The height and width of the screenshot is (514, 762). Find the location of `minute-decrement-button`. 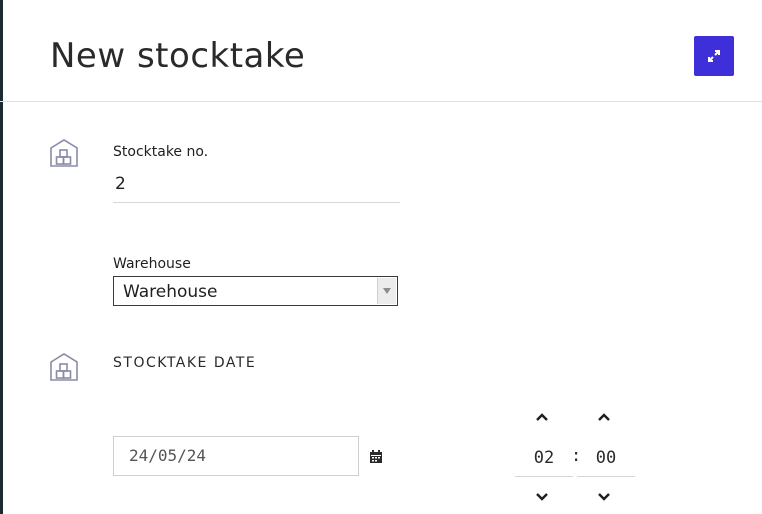

minute-decrement-button is located at coordinates (604, 497).